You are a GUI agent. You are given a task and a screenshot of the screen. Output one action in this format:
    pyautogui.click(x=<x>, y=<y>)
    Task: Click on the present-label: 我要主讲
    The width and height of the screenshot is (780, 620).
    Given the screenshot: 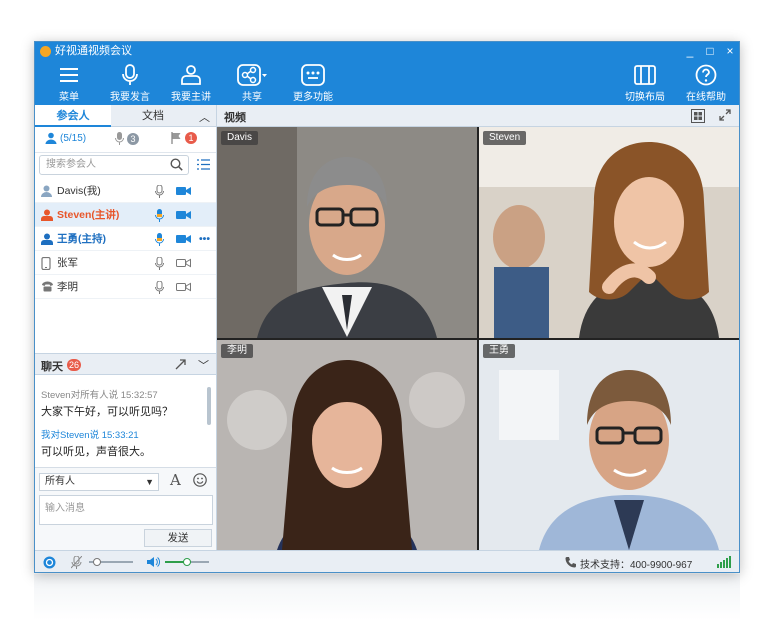 What is the action you would take?
    pyautogui.click(x=191, y=97)
    